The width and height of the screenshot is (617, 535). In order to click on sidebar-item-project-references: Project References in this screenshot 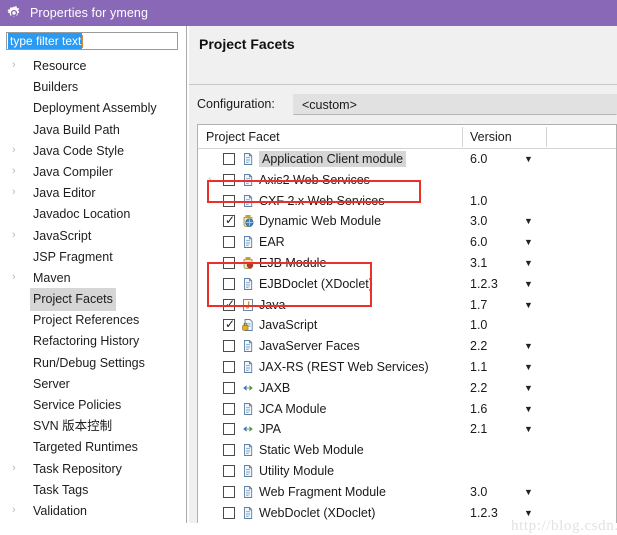, I will do `click(93, 319)`.